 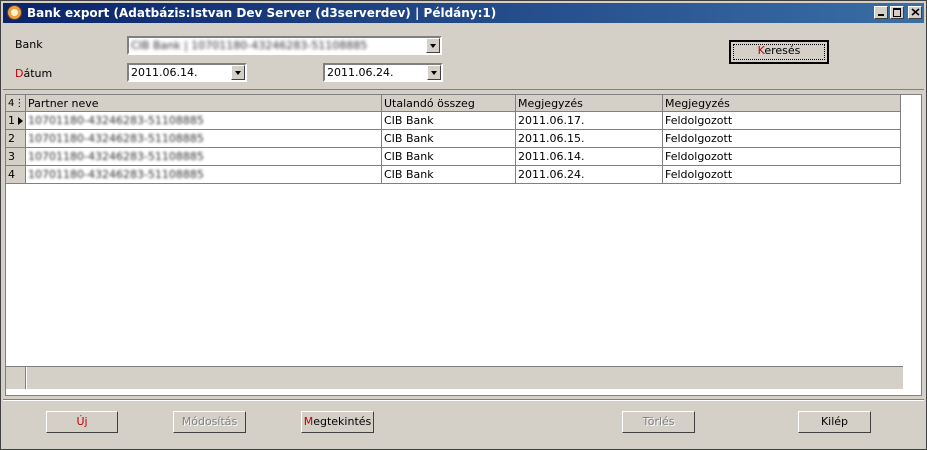 I want to click on cell-note1: 2011.06.17., so click(x=589, y=120).